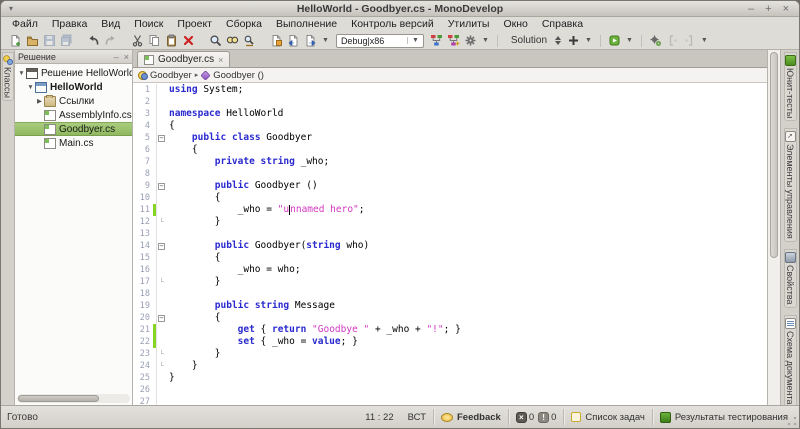  I want to click on code-line-13: 13, so click(450, 234).